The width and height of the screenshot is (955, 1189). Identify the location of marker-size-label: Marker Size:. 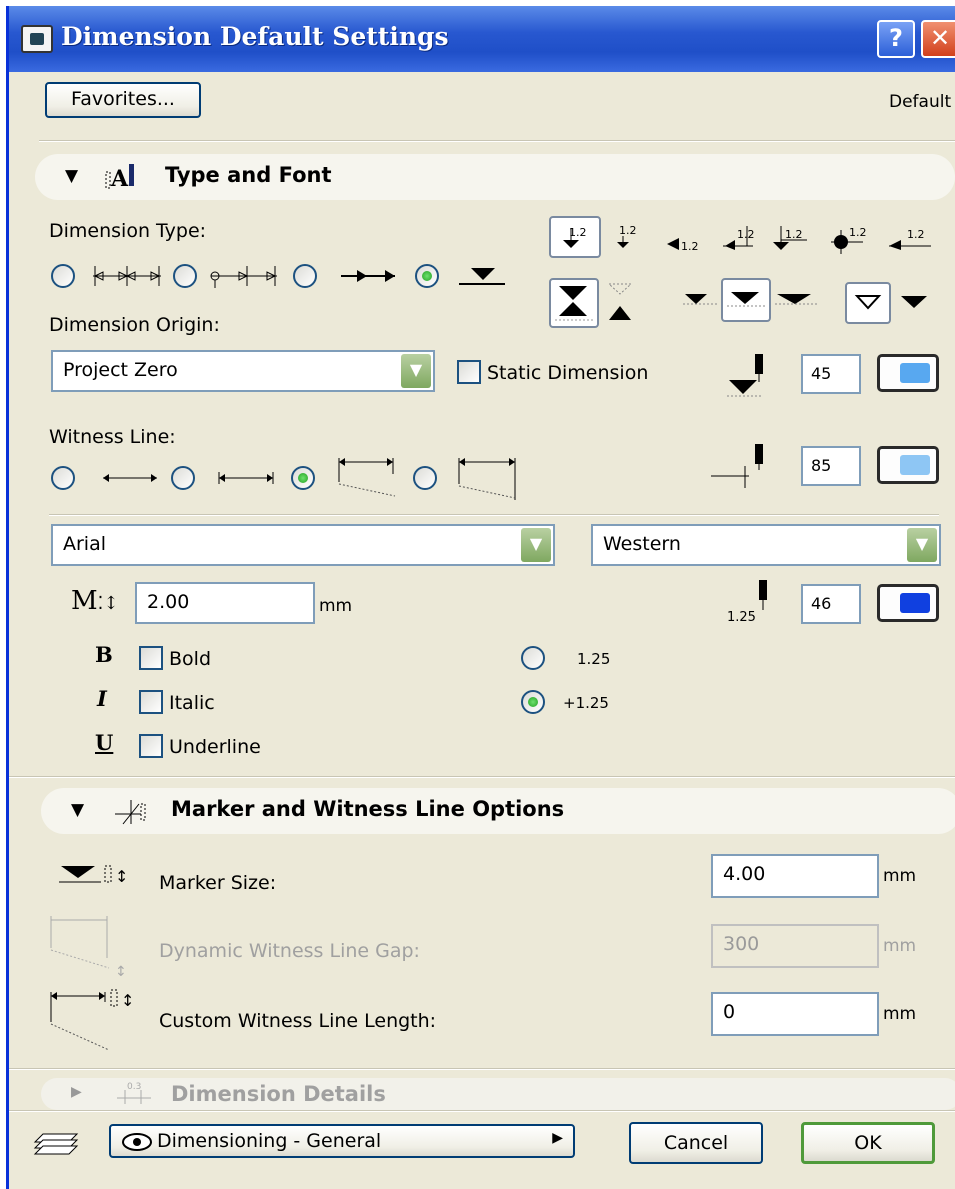
(218, 883).